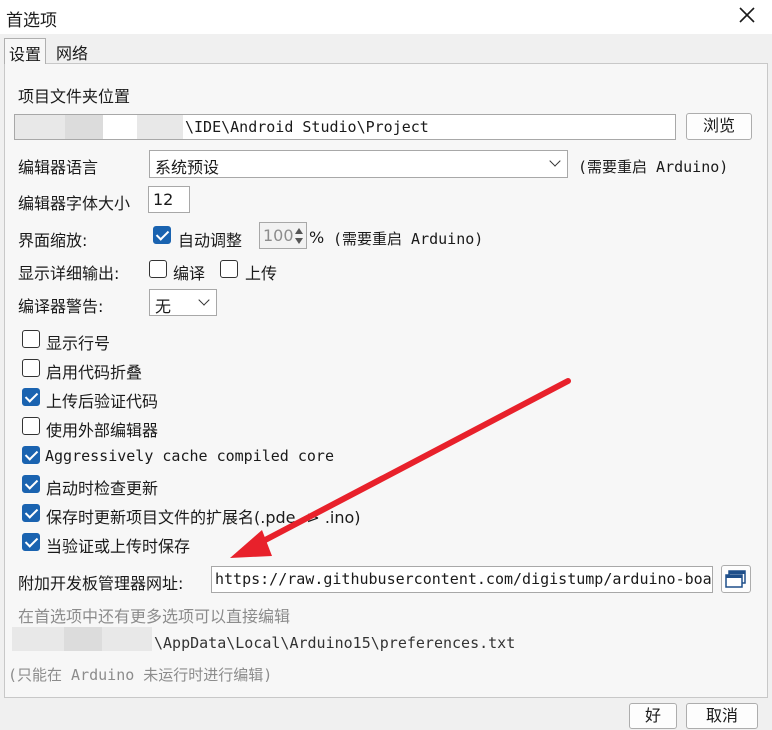 This screenshot has height=730, width=772. What do you see at coordinates (307, 127) in the screenshot?
I see `sketchbook-path-text: \IDE\Android Studio\Project` at bounding box center [307, 127].